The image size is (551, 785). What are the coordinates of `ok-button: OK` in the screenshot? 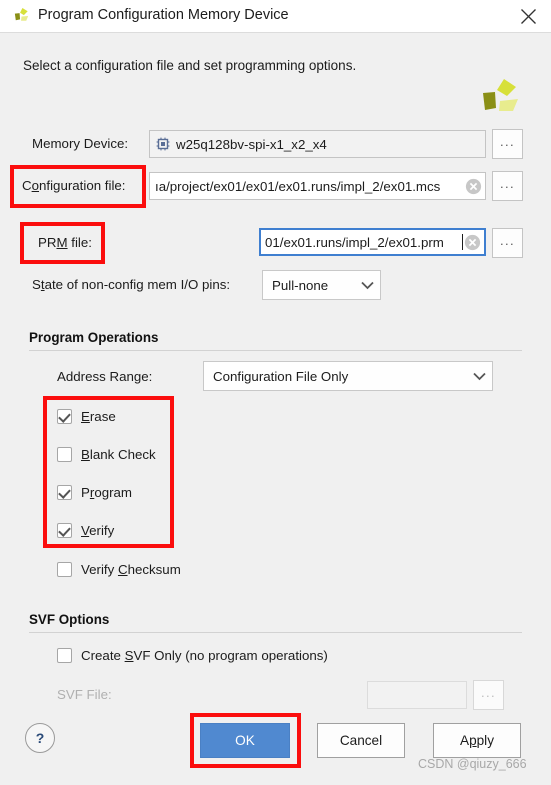 It's located at (245, 740).